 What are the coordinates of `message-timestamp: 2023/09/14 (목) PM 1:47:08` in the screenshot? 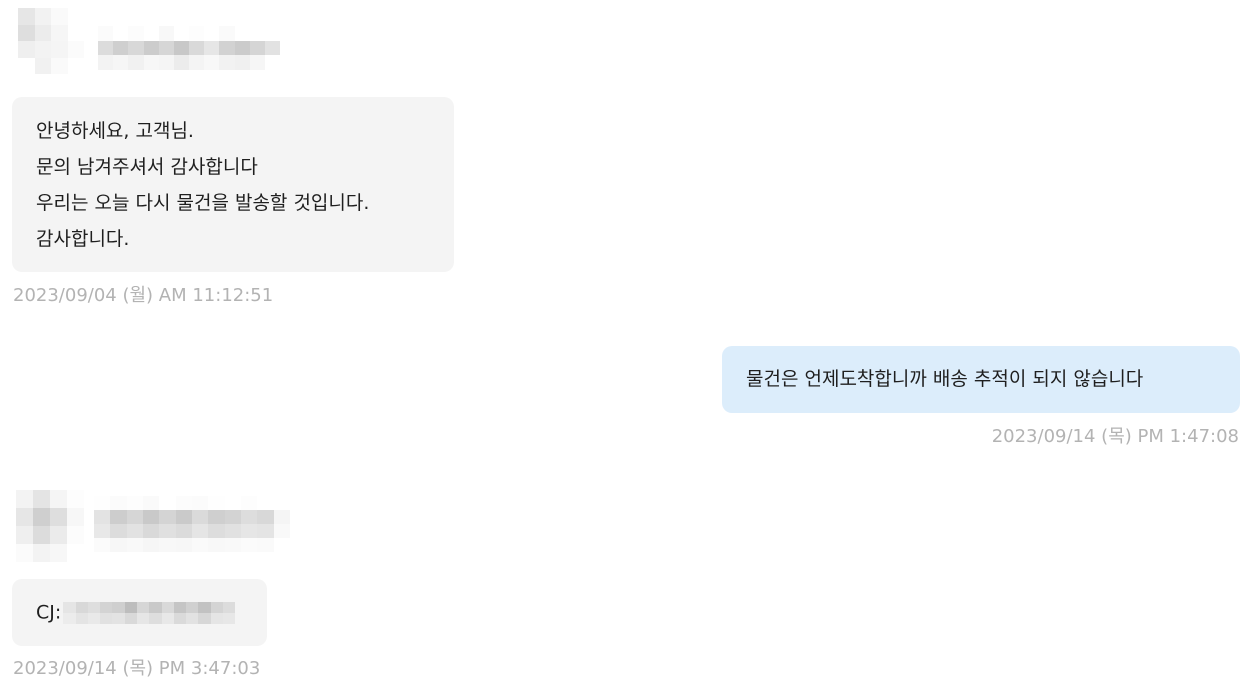 It's located at (1115, 436).